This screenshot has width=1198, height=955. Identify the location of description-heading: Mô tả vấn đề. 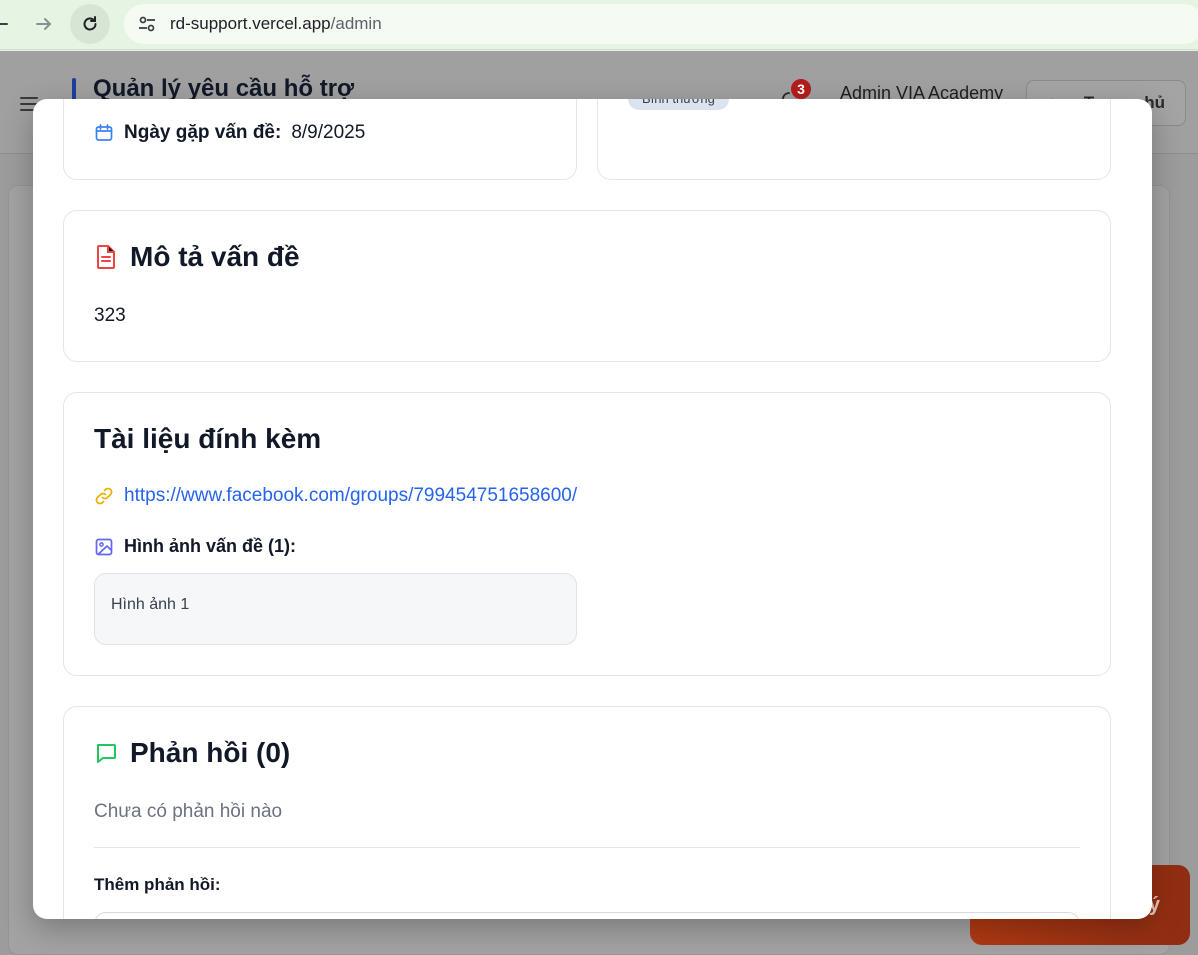
(197, 257).